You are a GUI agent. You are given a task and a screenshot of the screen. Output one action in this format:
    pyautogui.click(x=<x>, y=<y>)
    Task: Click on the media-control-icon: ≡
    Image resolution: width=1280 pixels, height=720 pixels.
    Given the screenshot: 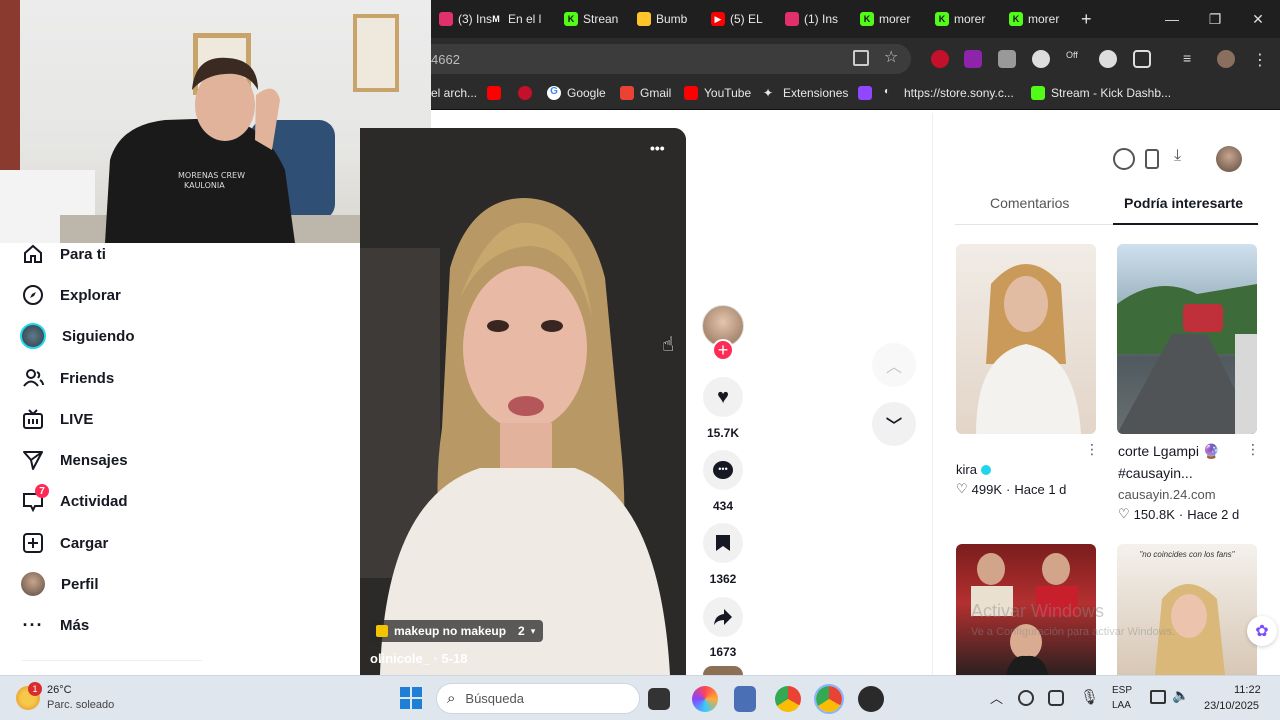 What is the action you would take?
    pyautogui.click(x=1192, y=59)
    